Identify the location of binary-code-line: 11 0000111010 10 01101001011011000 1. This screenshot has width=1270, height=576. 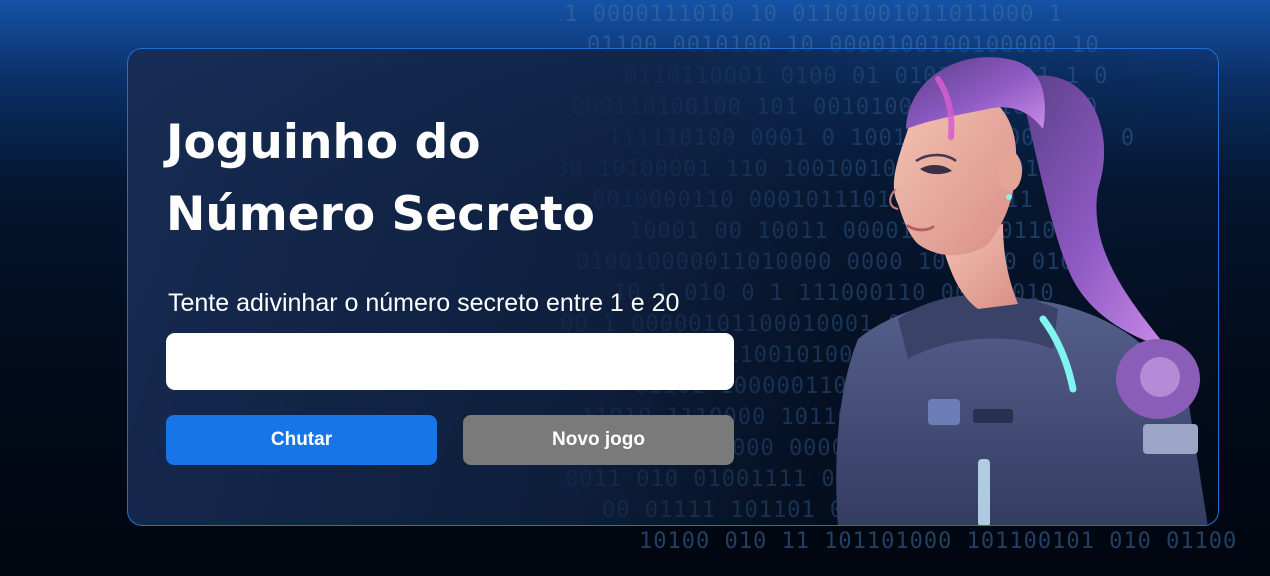
(811, 14).